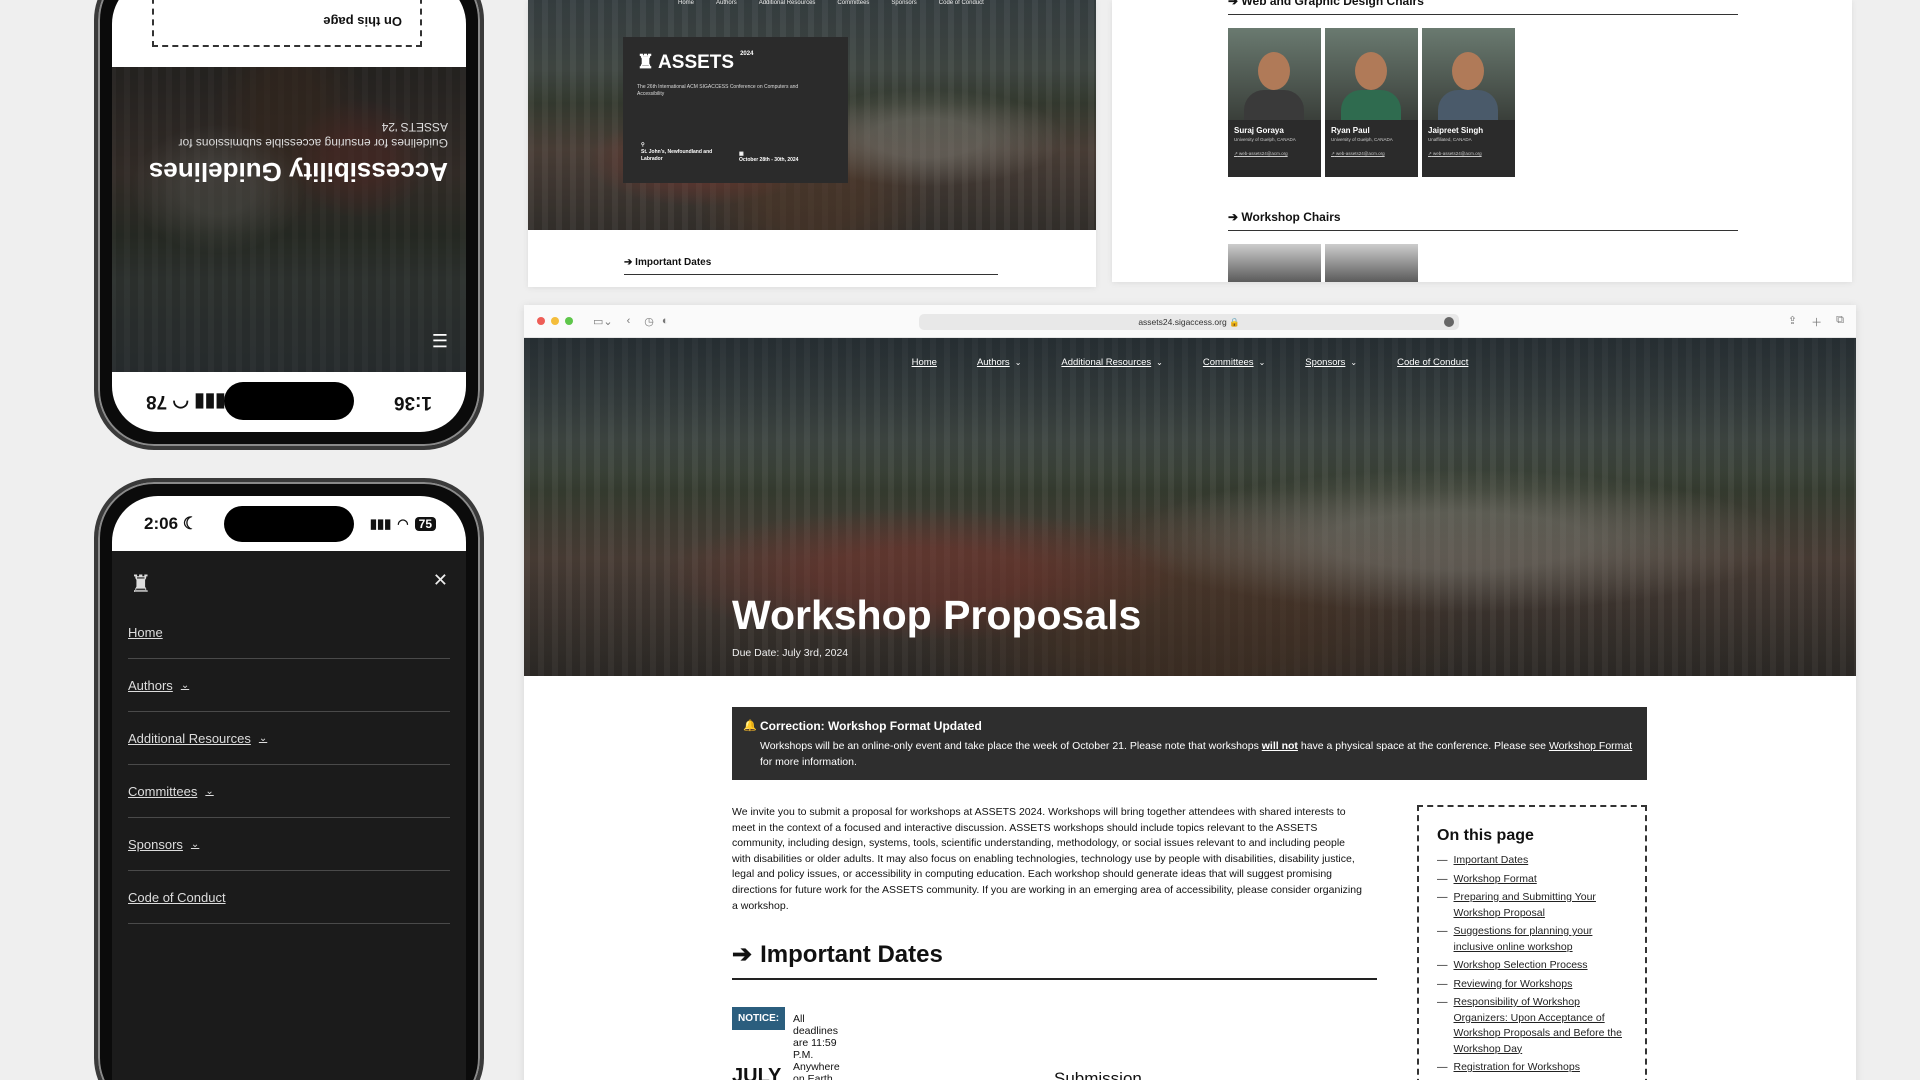 The image size is (1920, 1080). What do you see at coordinates (1792, 322) in the screenshot?
I see `share-icon: ⇪` at bounding box center [1792, 322].